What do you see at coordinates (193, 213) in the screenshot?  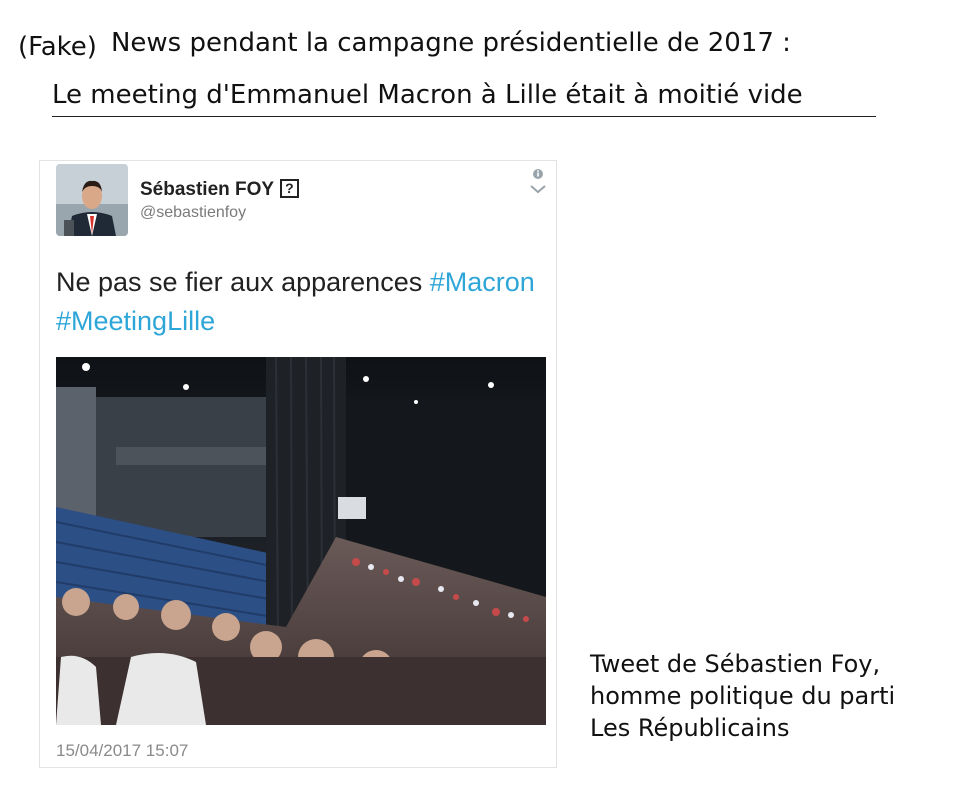 I see `author-handle: @sebastienfoy` at bounding box center [193, 213].